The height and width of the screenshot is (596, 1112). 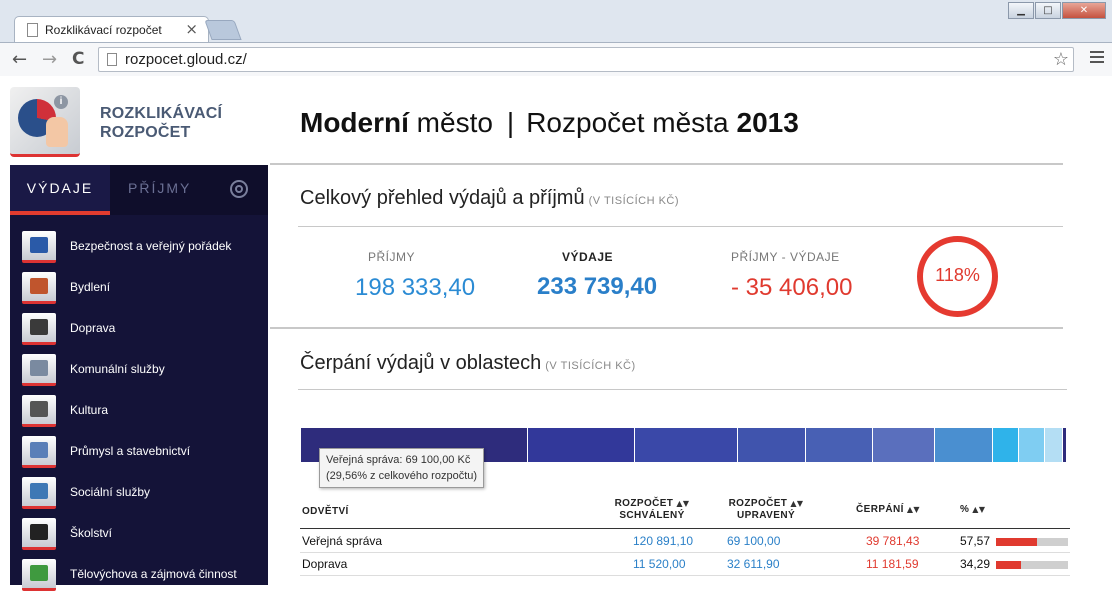 What do you see at coordinates (1061, 59) in the screenshot?
I see `bookmark-star-icon: ☆` at bounding box center [1061, 59].